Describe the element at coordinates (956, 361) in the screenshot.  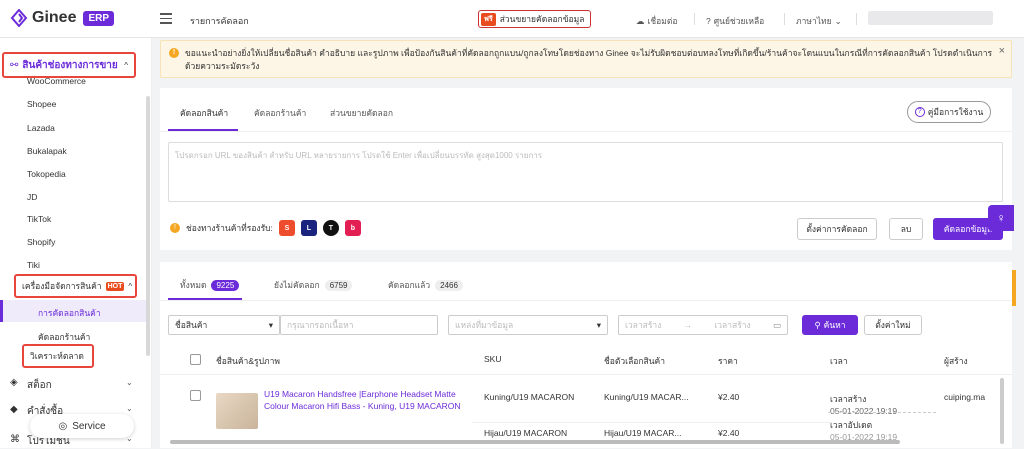
I see `column-header: ผู้สร้าง` at that location.